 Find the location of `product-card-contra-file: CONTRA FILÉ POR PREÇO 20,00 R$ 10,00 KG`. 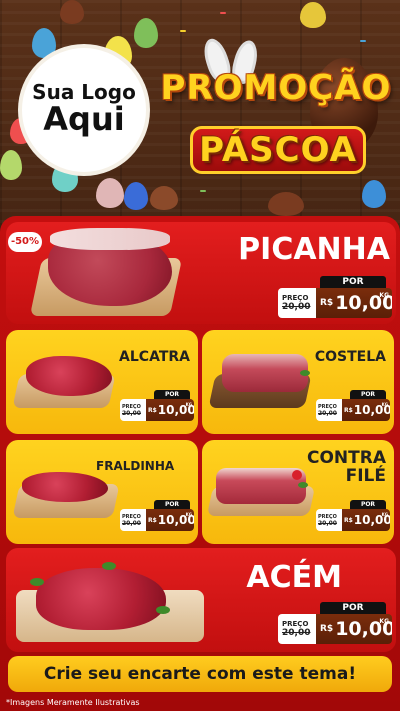

product-card-contra-file: CONTRA FILÉ POR PREÇO 20,00 R$ 10,00 KG is located at coordinates (298, 492).